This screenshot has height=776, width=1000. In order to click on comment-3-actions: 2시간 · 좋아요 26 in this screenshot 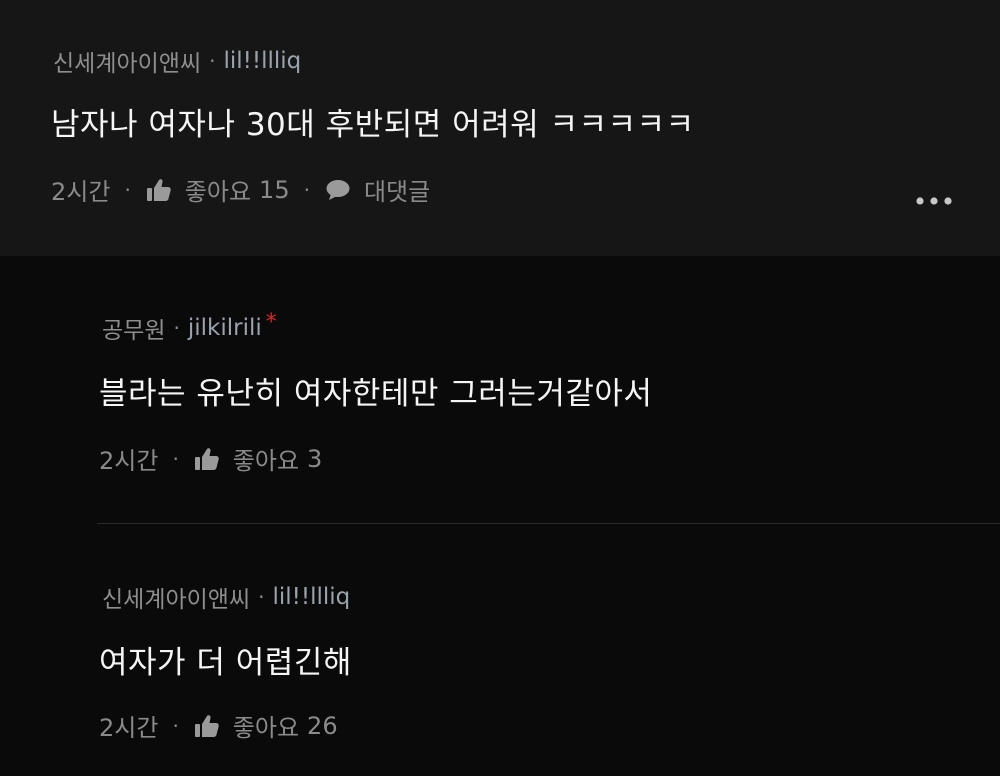, I will do `click(218, 725)`.